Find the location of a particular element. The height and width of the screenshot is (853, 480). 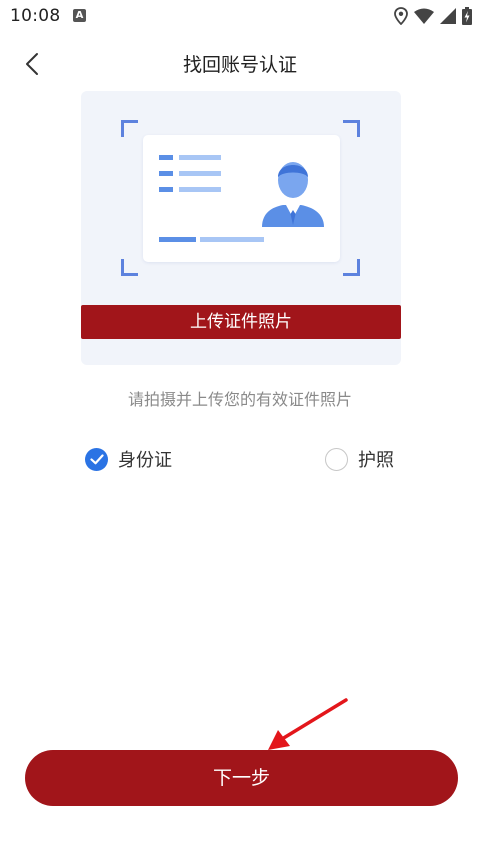

upload-hint: 请拍摄并上传您的有效证件照片 is located at coordinates (239, 399).